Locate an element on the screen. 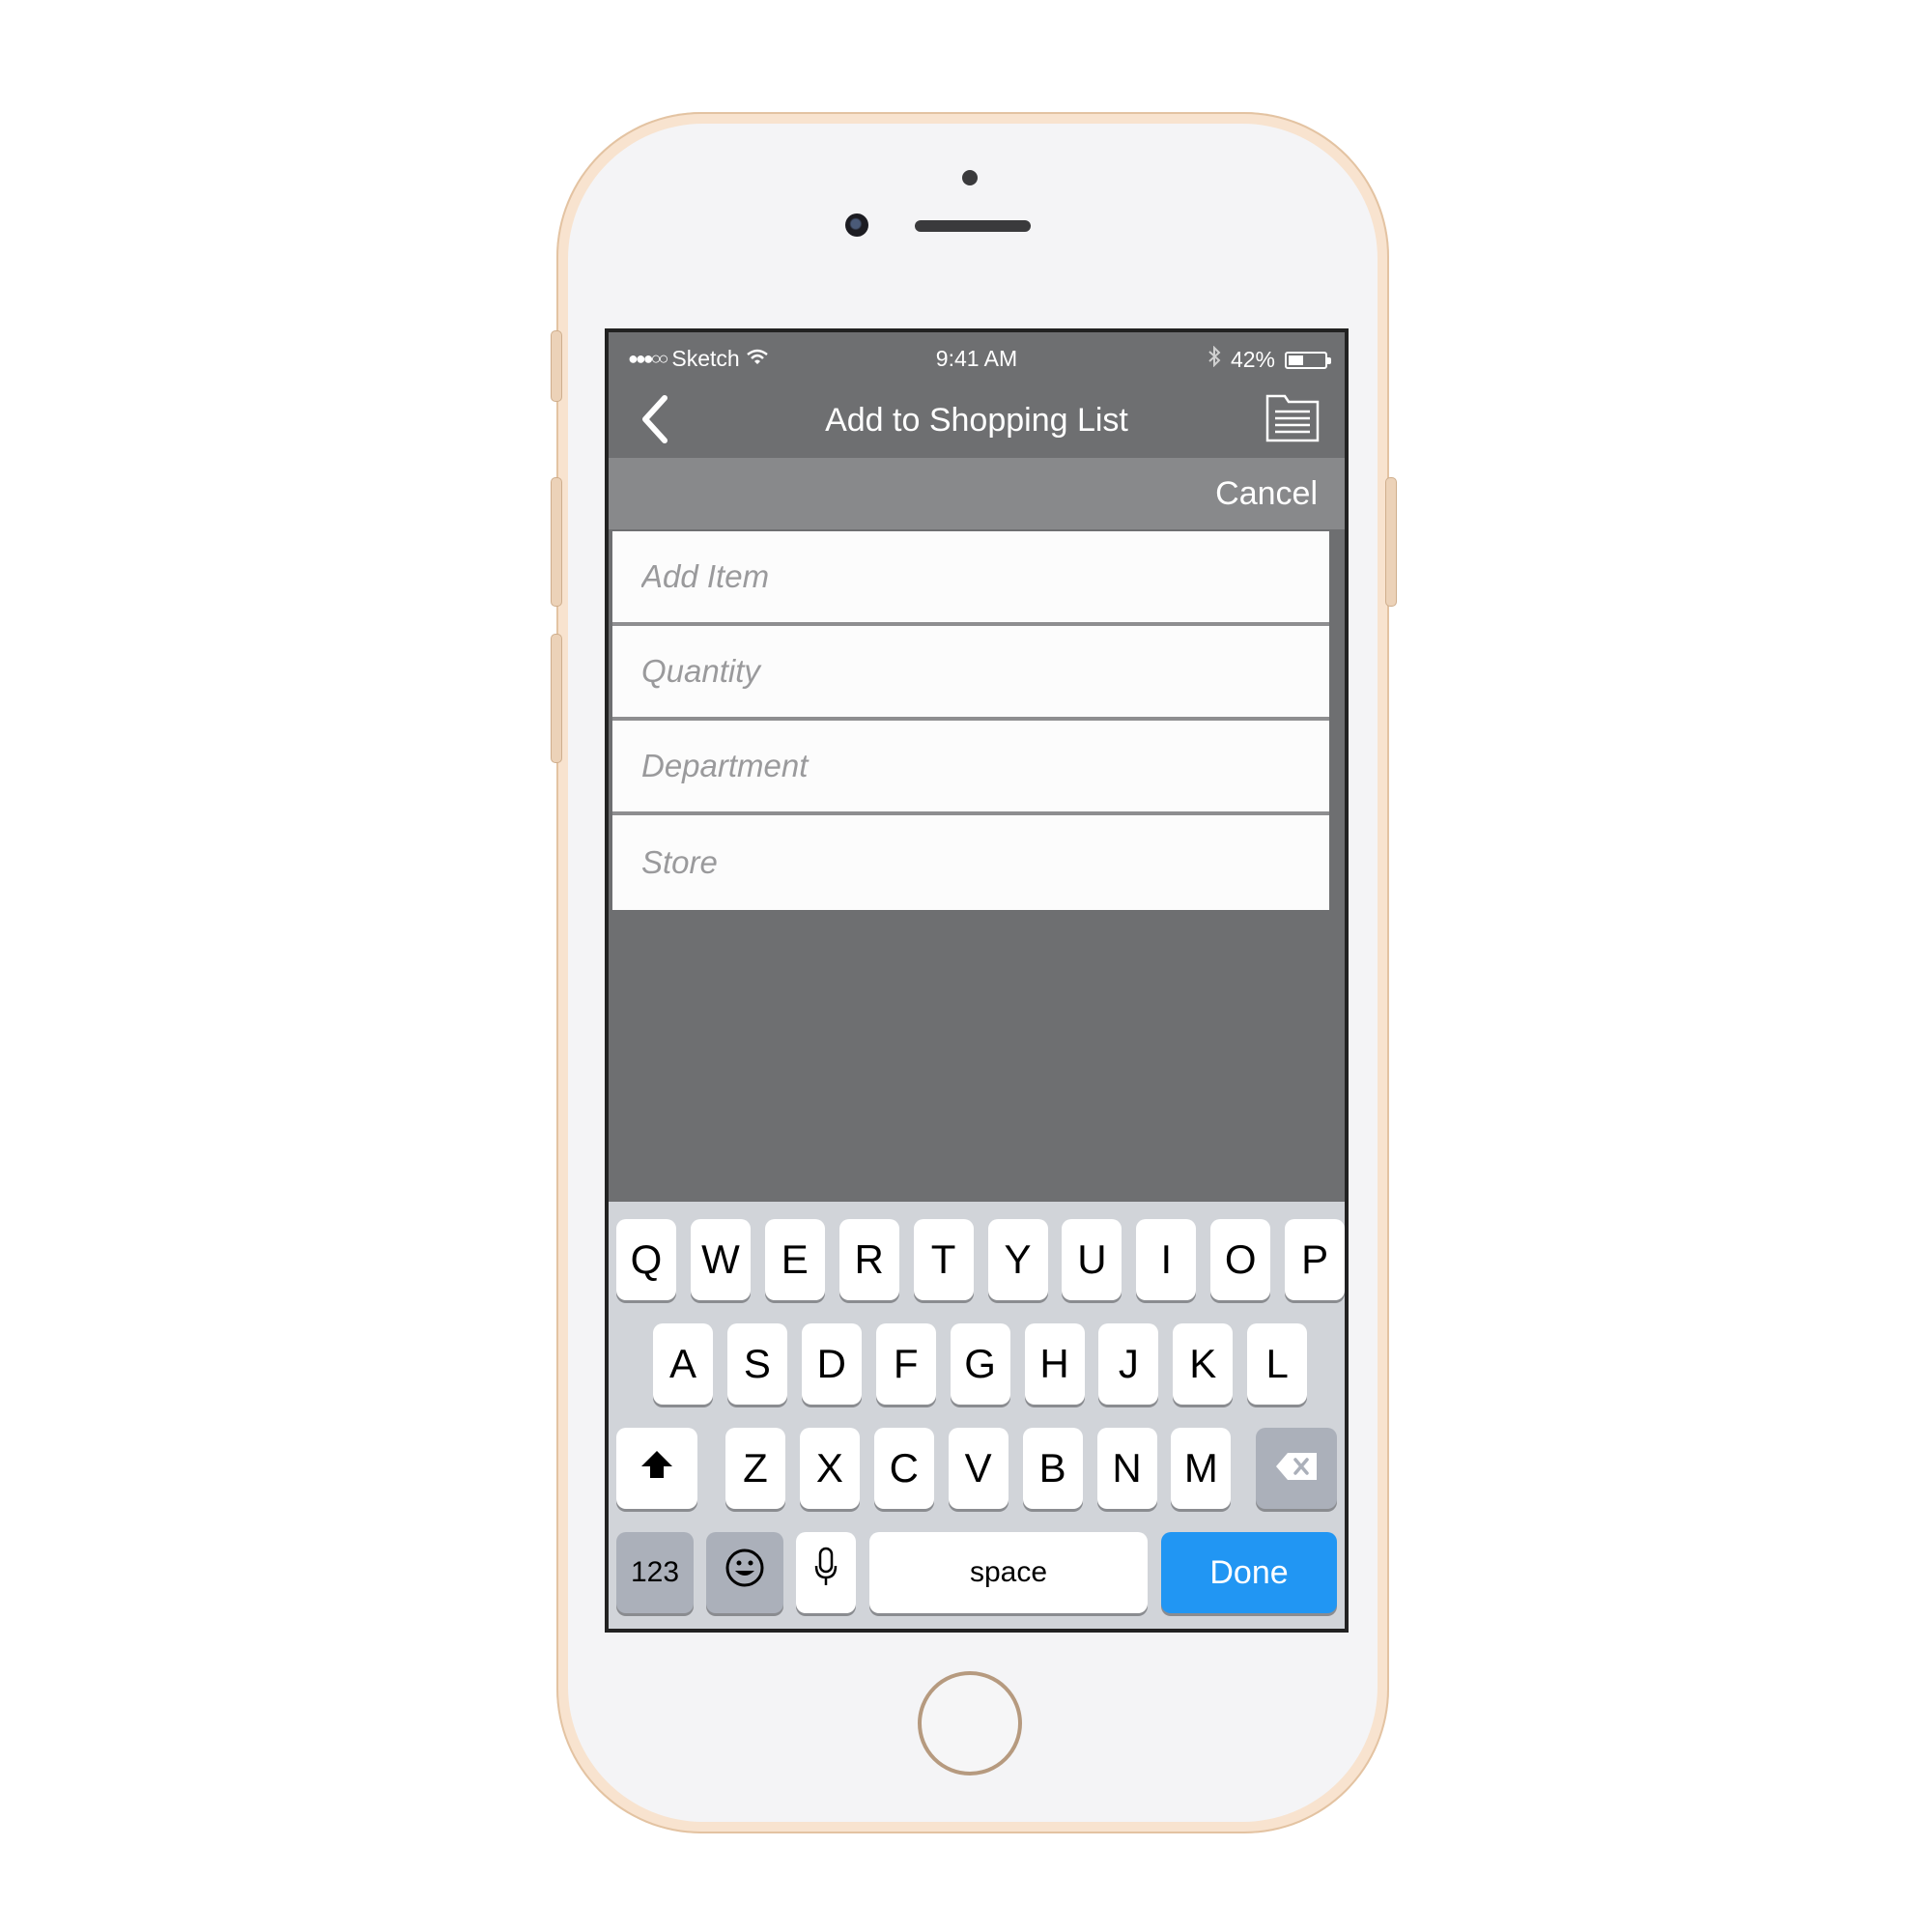 The width and height of the screenshot is (1932, 1932). quantity-input is located at coordinates (970, 671).